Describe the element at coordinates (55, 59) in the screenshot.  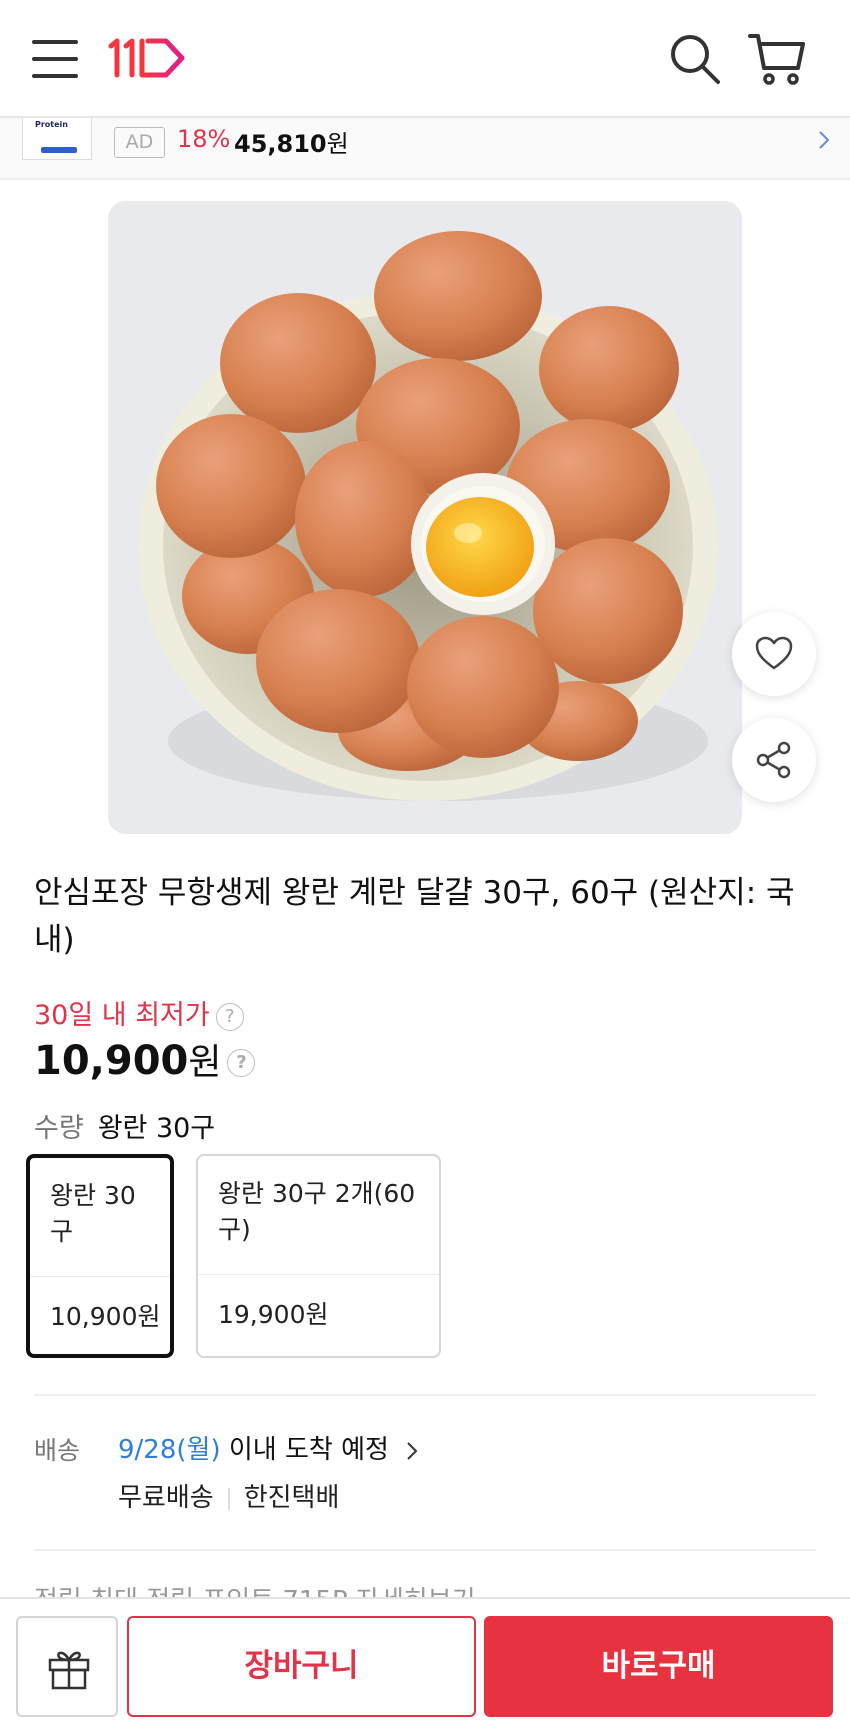
I see `menu-icon` at that location.